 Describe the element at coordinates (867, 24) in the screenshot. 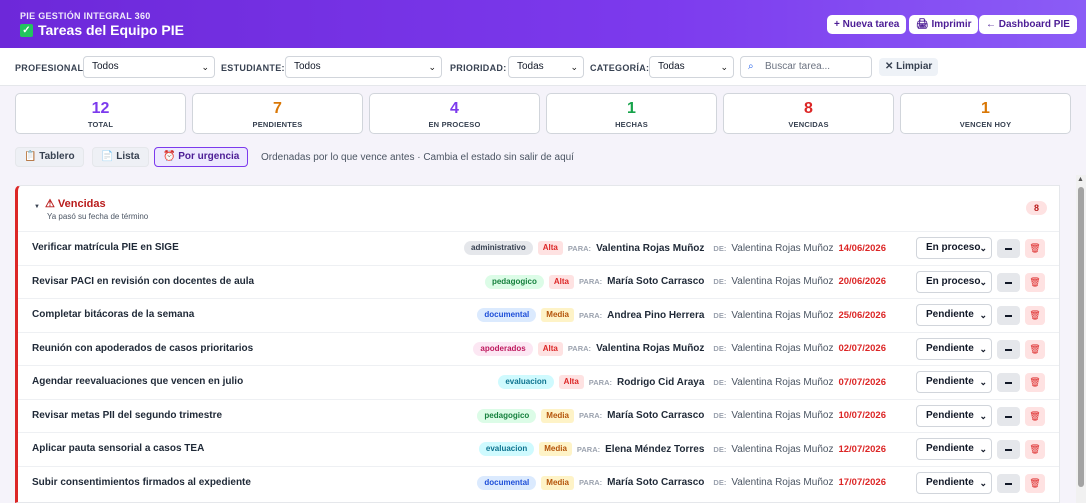

I see `new-task-button: + Nueva tarea` at that location.